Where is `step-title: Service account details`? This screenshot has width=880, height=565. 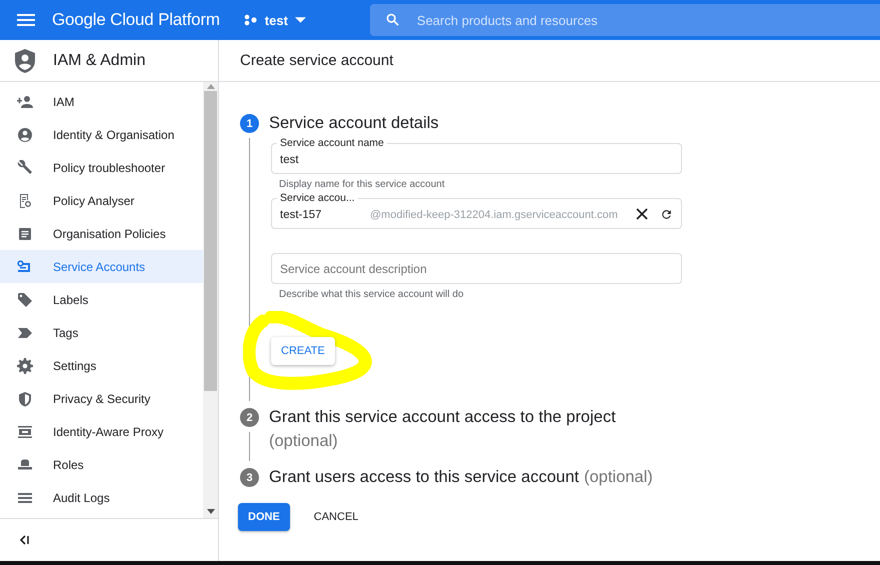 step-title: Service account details is located at coordinates (354, 123).